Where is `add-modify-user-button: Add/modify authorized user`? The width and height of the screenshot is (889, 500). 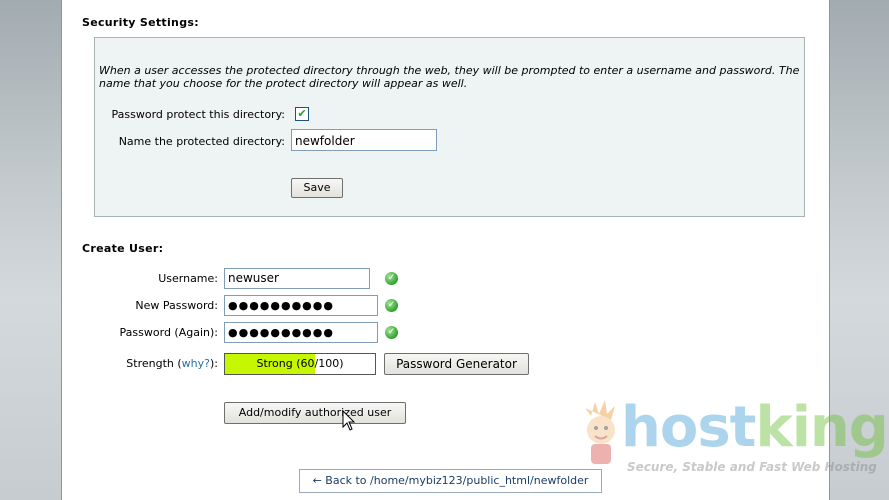 add-modify-user-button: Add/modify authorized user is located at coordinates (315, 413).